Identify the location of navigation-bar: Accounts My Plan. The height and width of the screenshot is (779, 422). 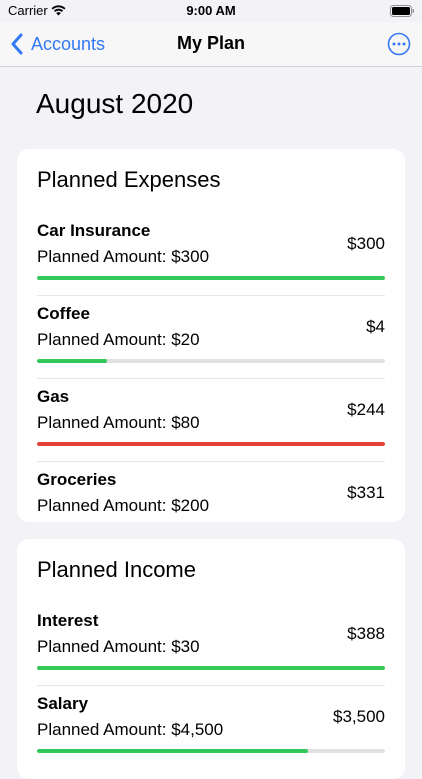
(211, 44).